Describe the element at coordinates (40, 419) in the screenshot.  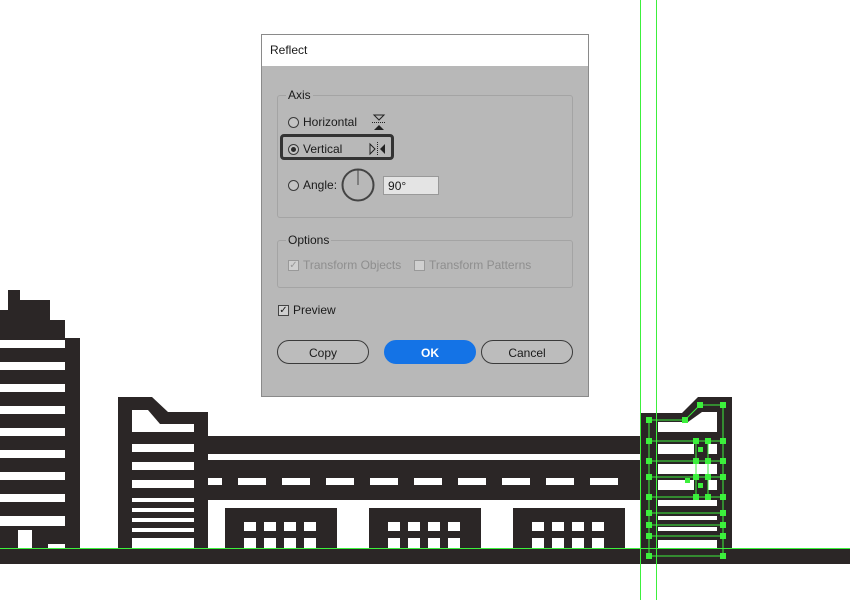
I see `left-building` at that location.